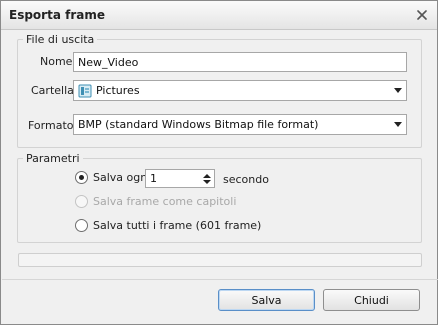  What do you see at coordinates (240, 62) in the screenshot?
I see `name-input` at bounding box center [240, 62].